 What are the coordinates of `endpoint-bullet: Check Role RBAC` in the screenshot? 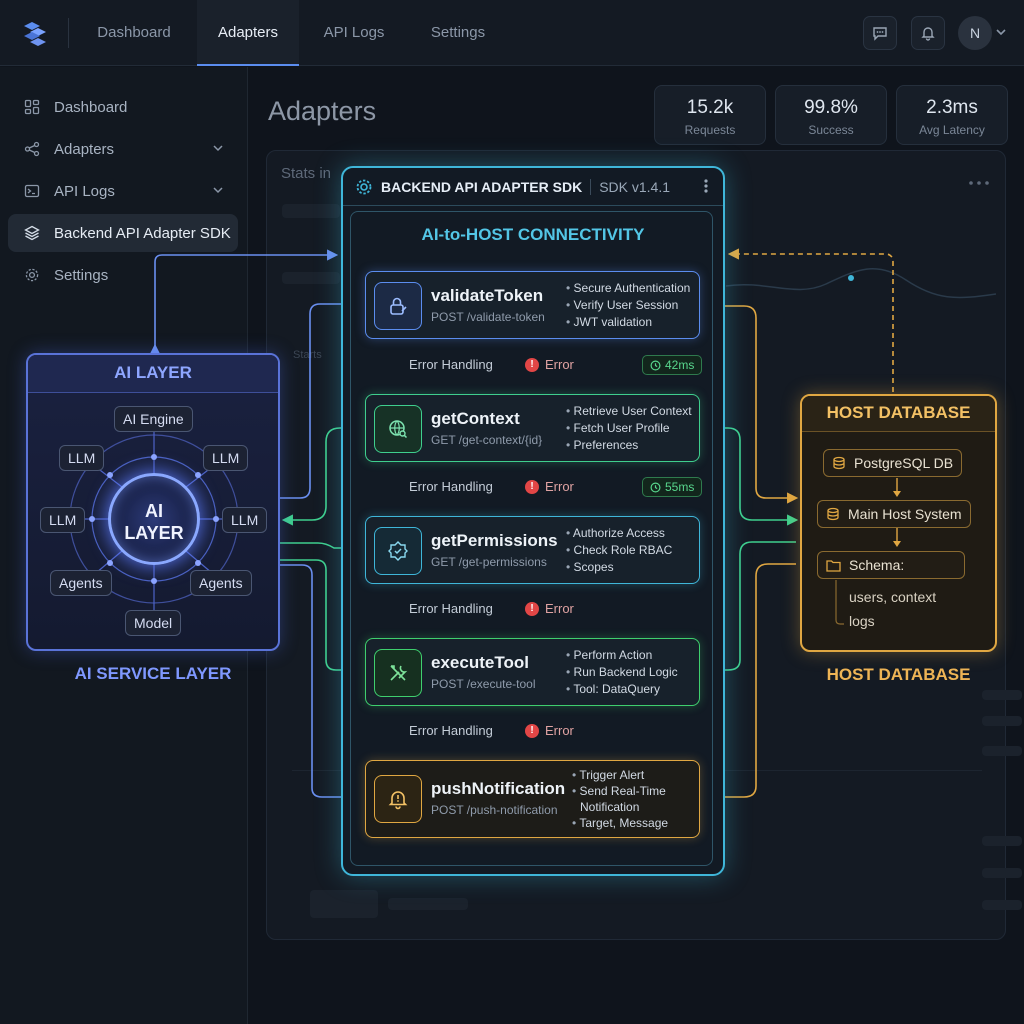 It's located at (619, 550).